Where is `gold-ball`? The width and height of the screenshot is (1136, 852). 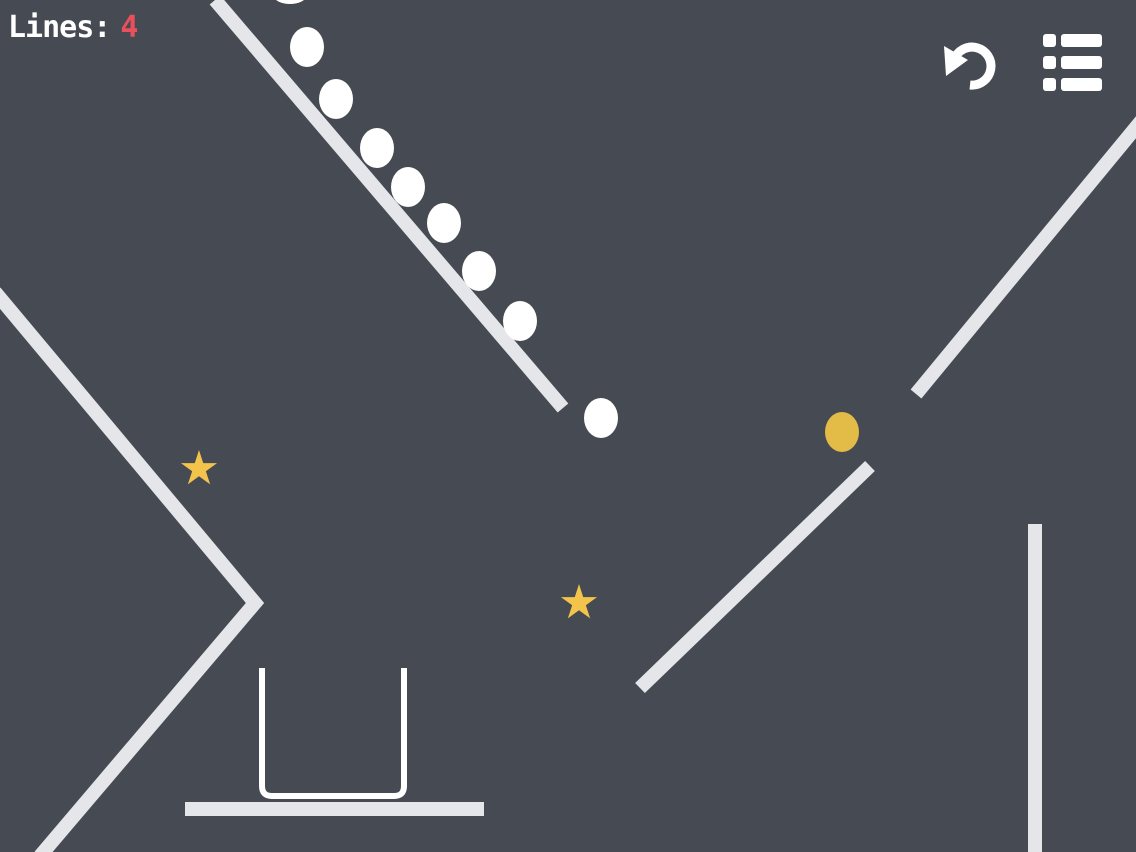
gold-ball is located at coordinates (842, 432).